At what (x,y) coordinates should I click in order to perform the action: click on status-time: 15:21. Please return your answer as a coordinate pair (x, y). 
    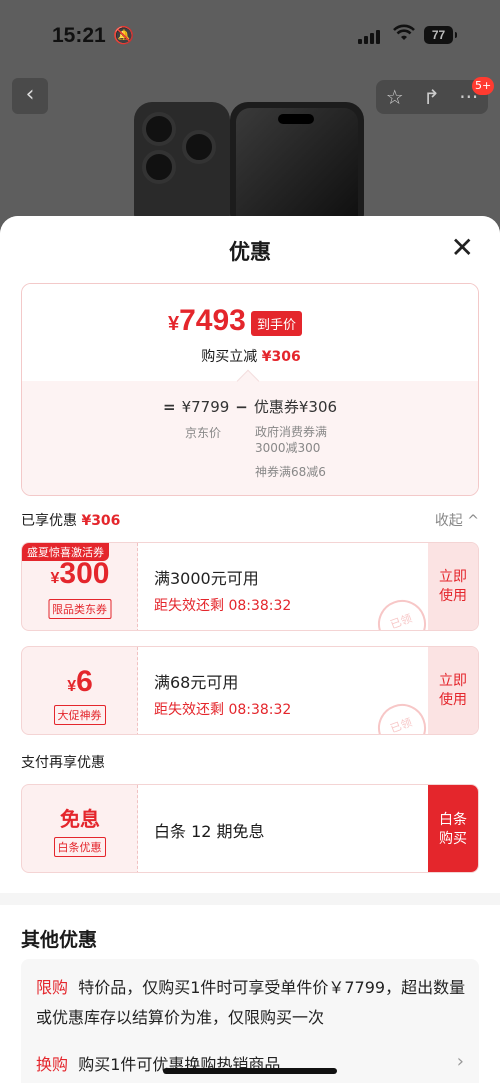
    Looking at the image, I should click on (79, 35).